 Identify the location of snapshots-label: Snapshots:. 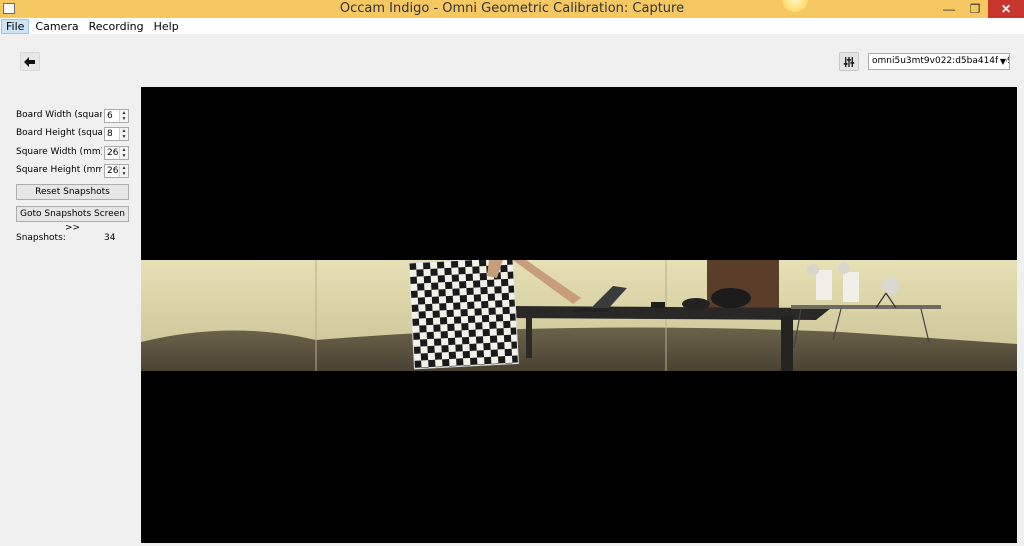
(41, 238).